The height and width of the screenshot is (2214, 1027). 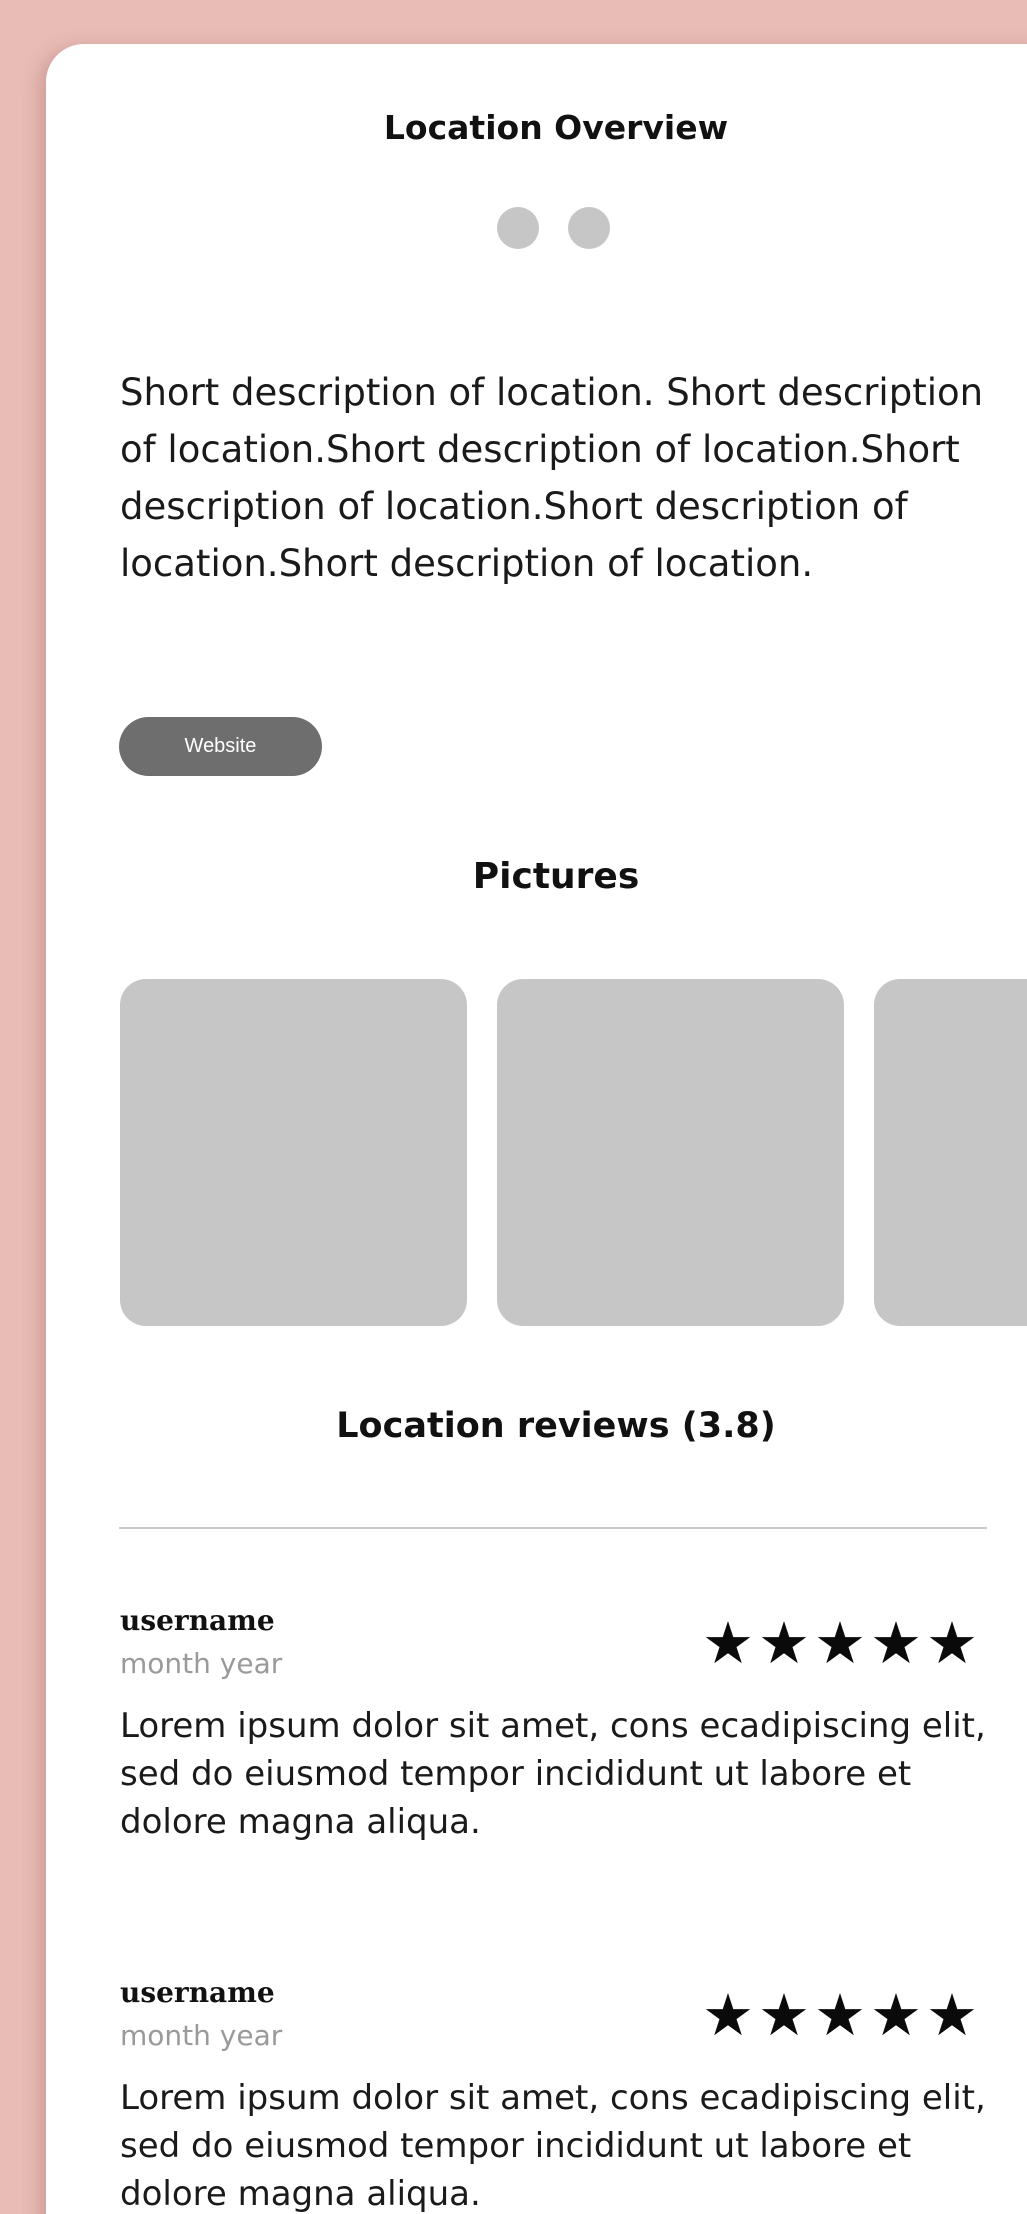 I want to click on carousel-indicator, so click(x=553, y=228).